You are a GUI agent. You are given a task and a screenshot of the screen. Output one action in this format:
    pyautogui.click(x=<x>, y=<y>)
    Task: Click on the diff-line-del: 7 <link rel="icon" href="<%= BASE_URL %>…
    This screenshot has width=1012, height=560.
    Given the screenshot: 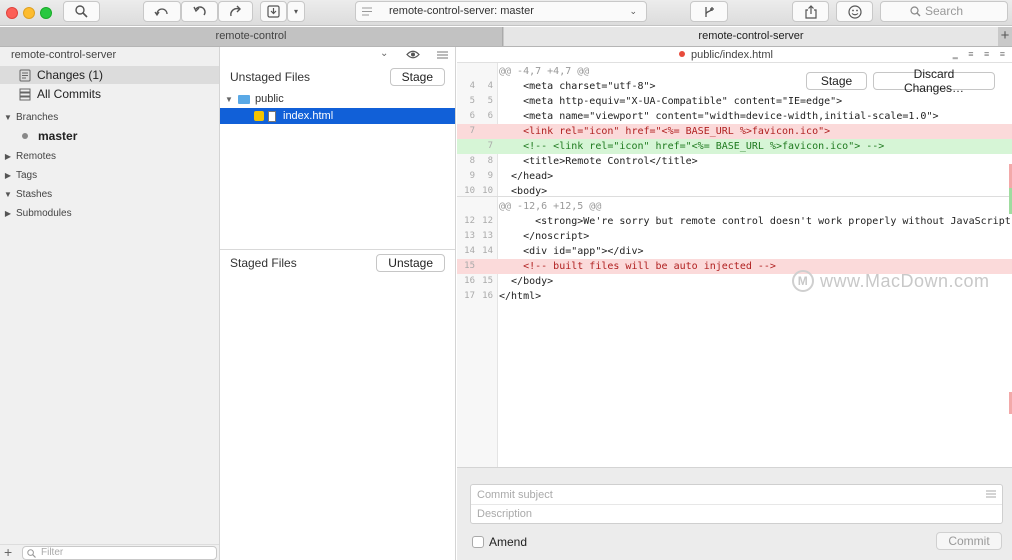 What is the action you would take?
    pyautogui.click(x=734, y=131)
    